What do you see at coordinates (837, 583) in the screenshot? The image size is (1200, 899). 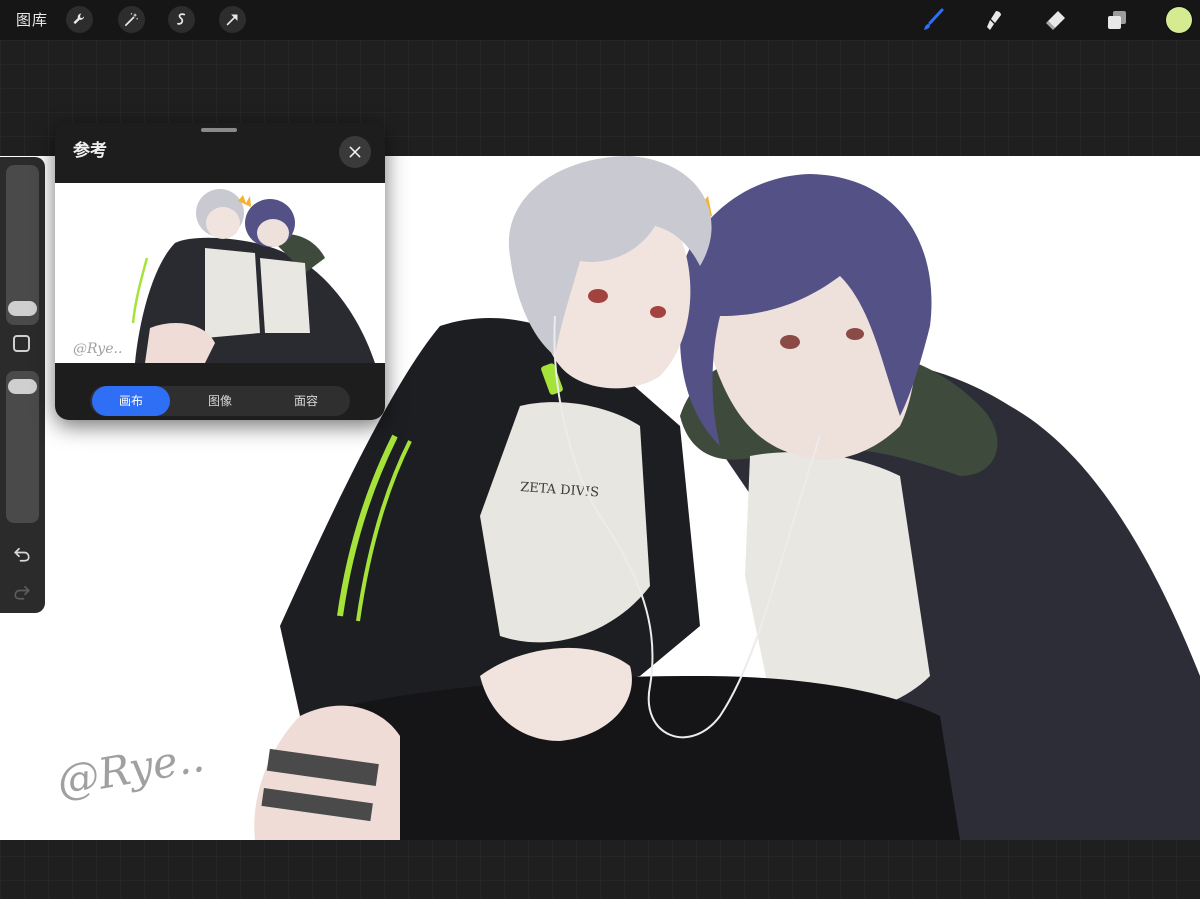 I see `right-shirt` at bounding box center [837, 583].